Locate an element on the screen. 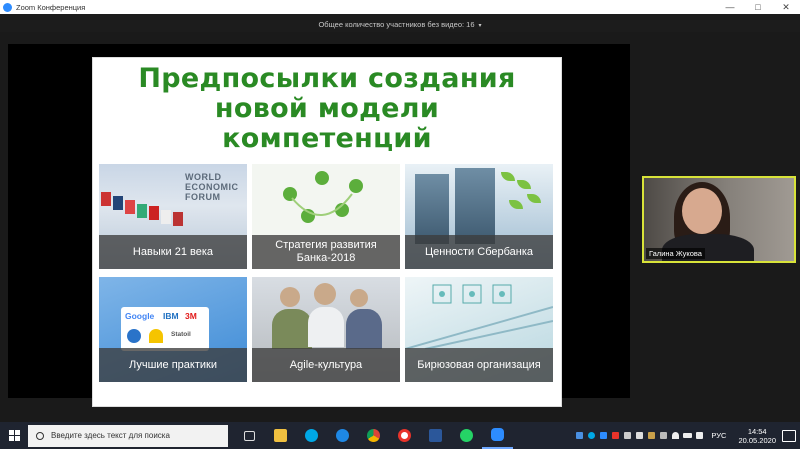 Image resolution: width=800 pixels, height=449 pixels. close-button: ✕ is located at coordinates (786, 7).